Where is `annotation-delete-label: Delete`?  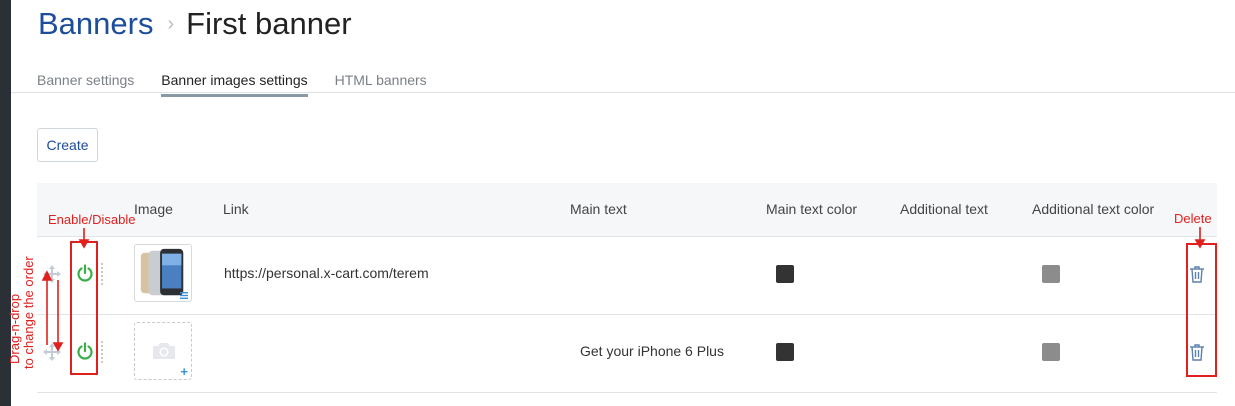
annotation-delete-label: Delete is located at coordinates (1193, 218).